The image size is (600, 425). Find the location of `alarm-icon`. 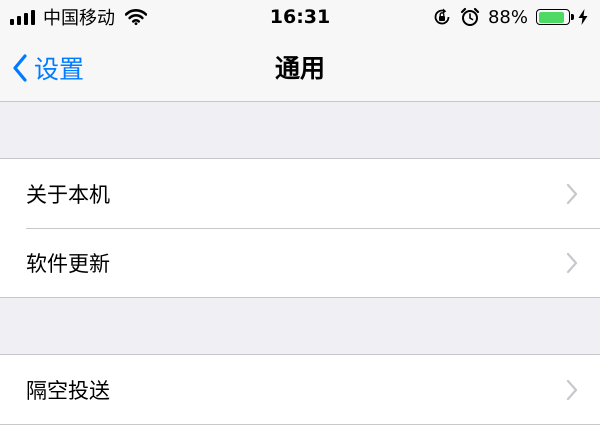

alarm-icon is located at coordinates (470, 16).